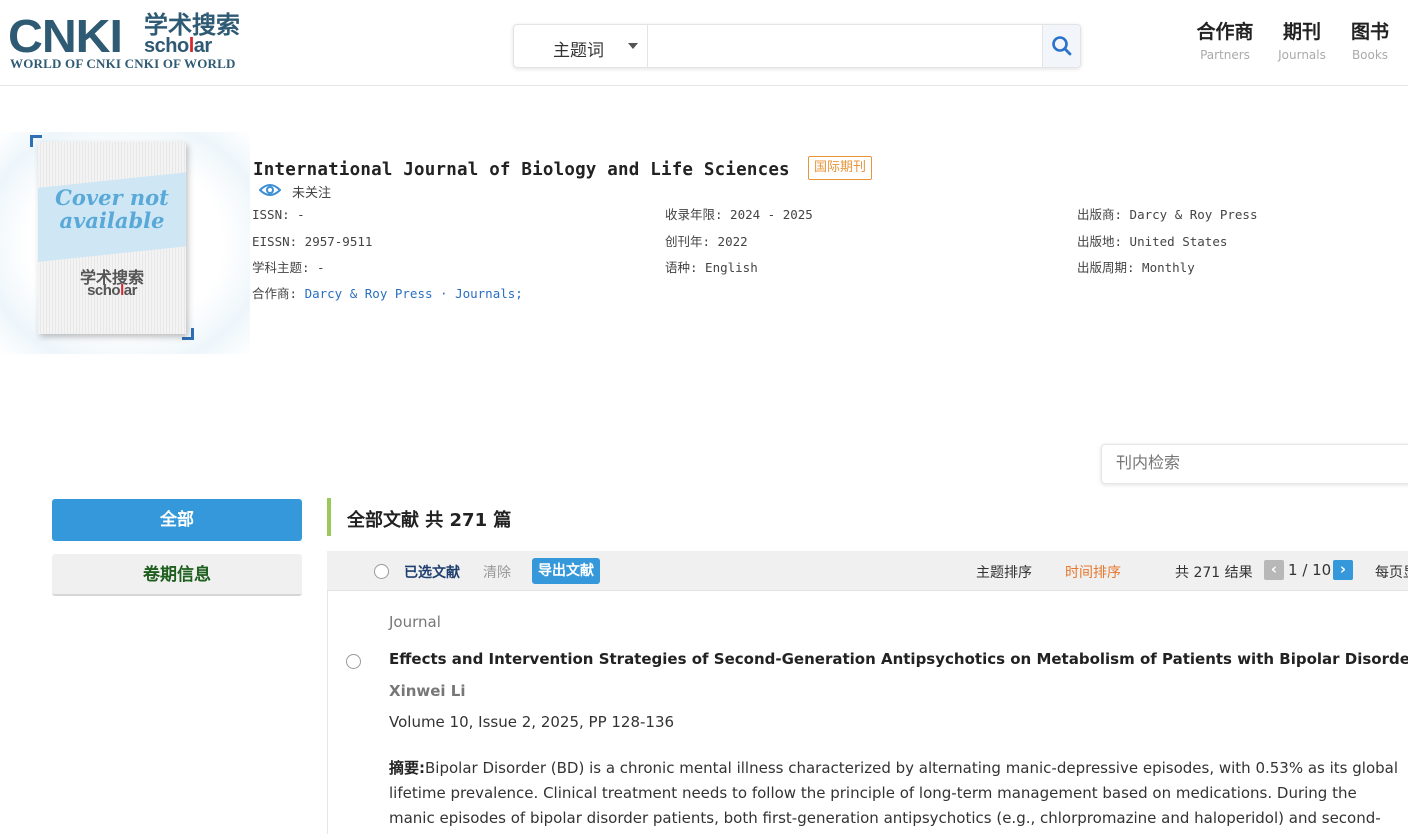 Image resolution: width=1408 pixels, height=834 pixels. I want to click on search-icon, so click(1062, 46).